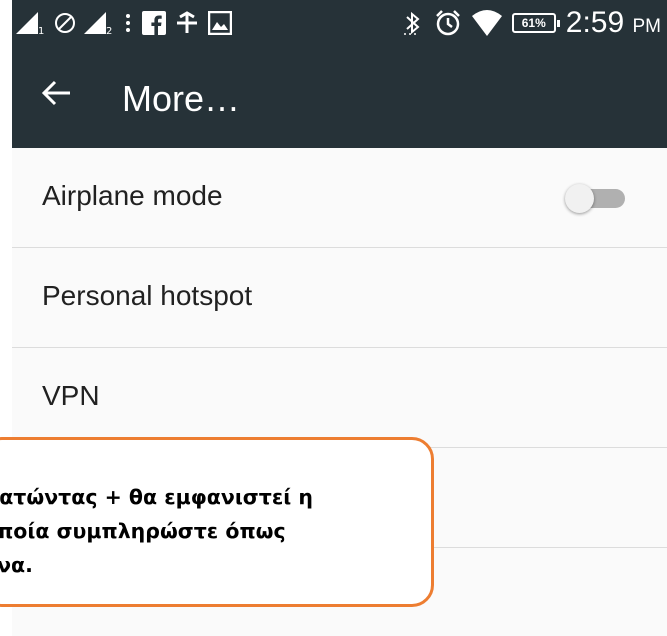  I want to click on signal-icon: 2, so click(98, 23).